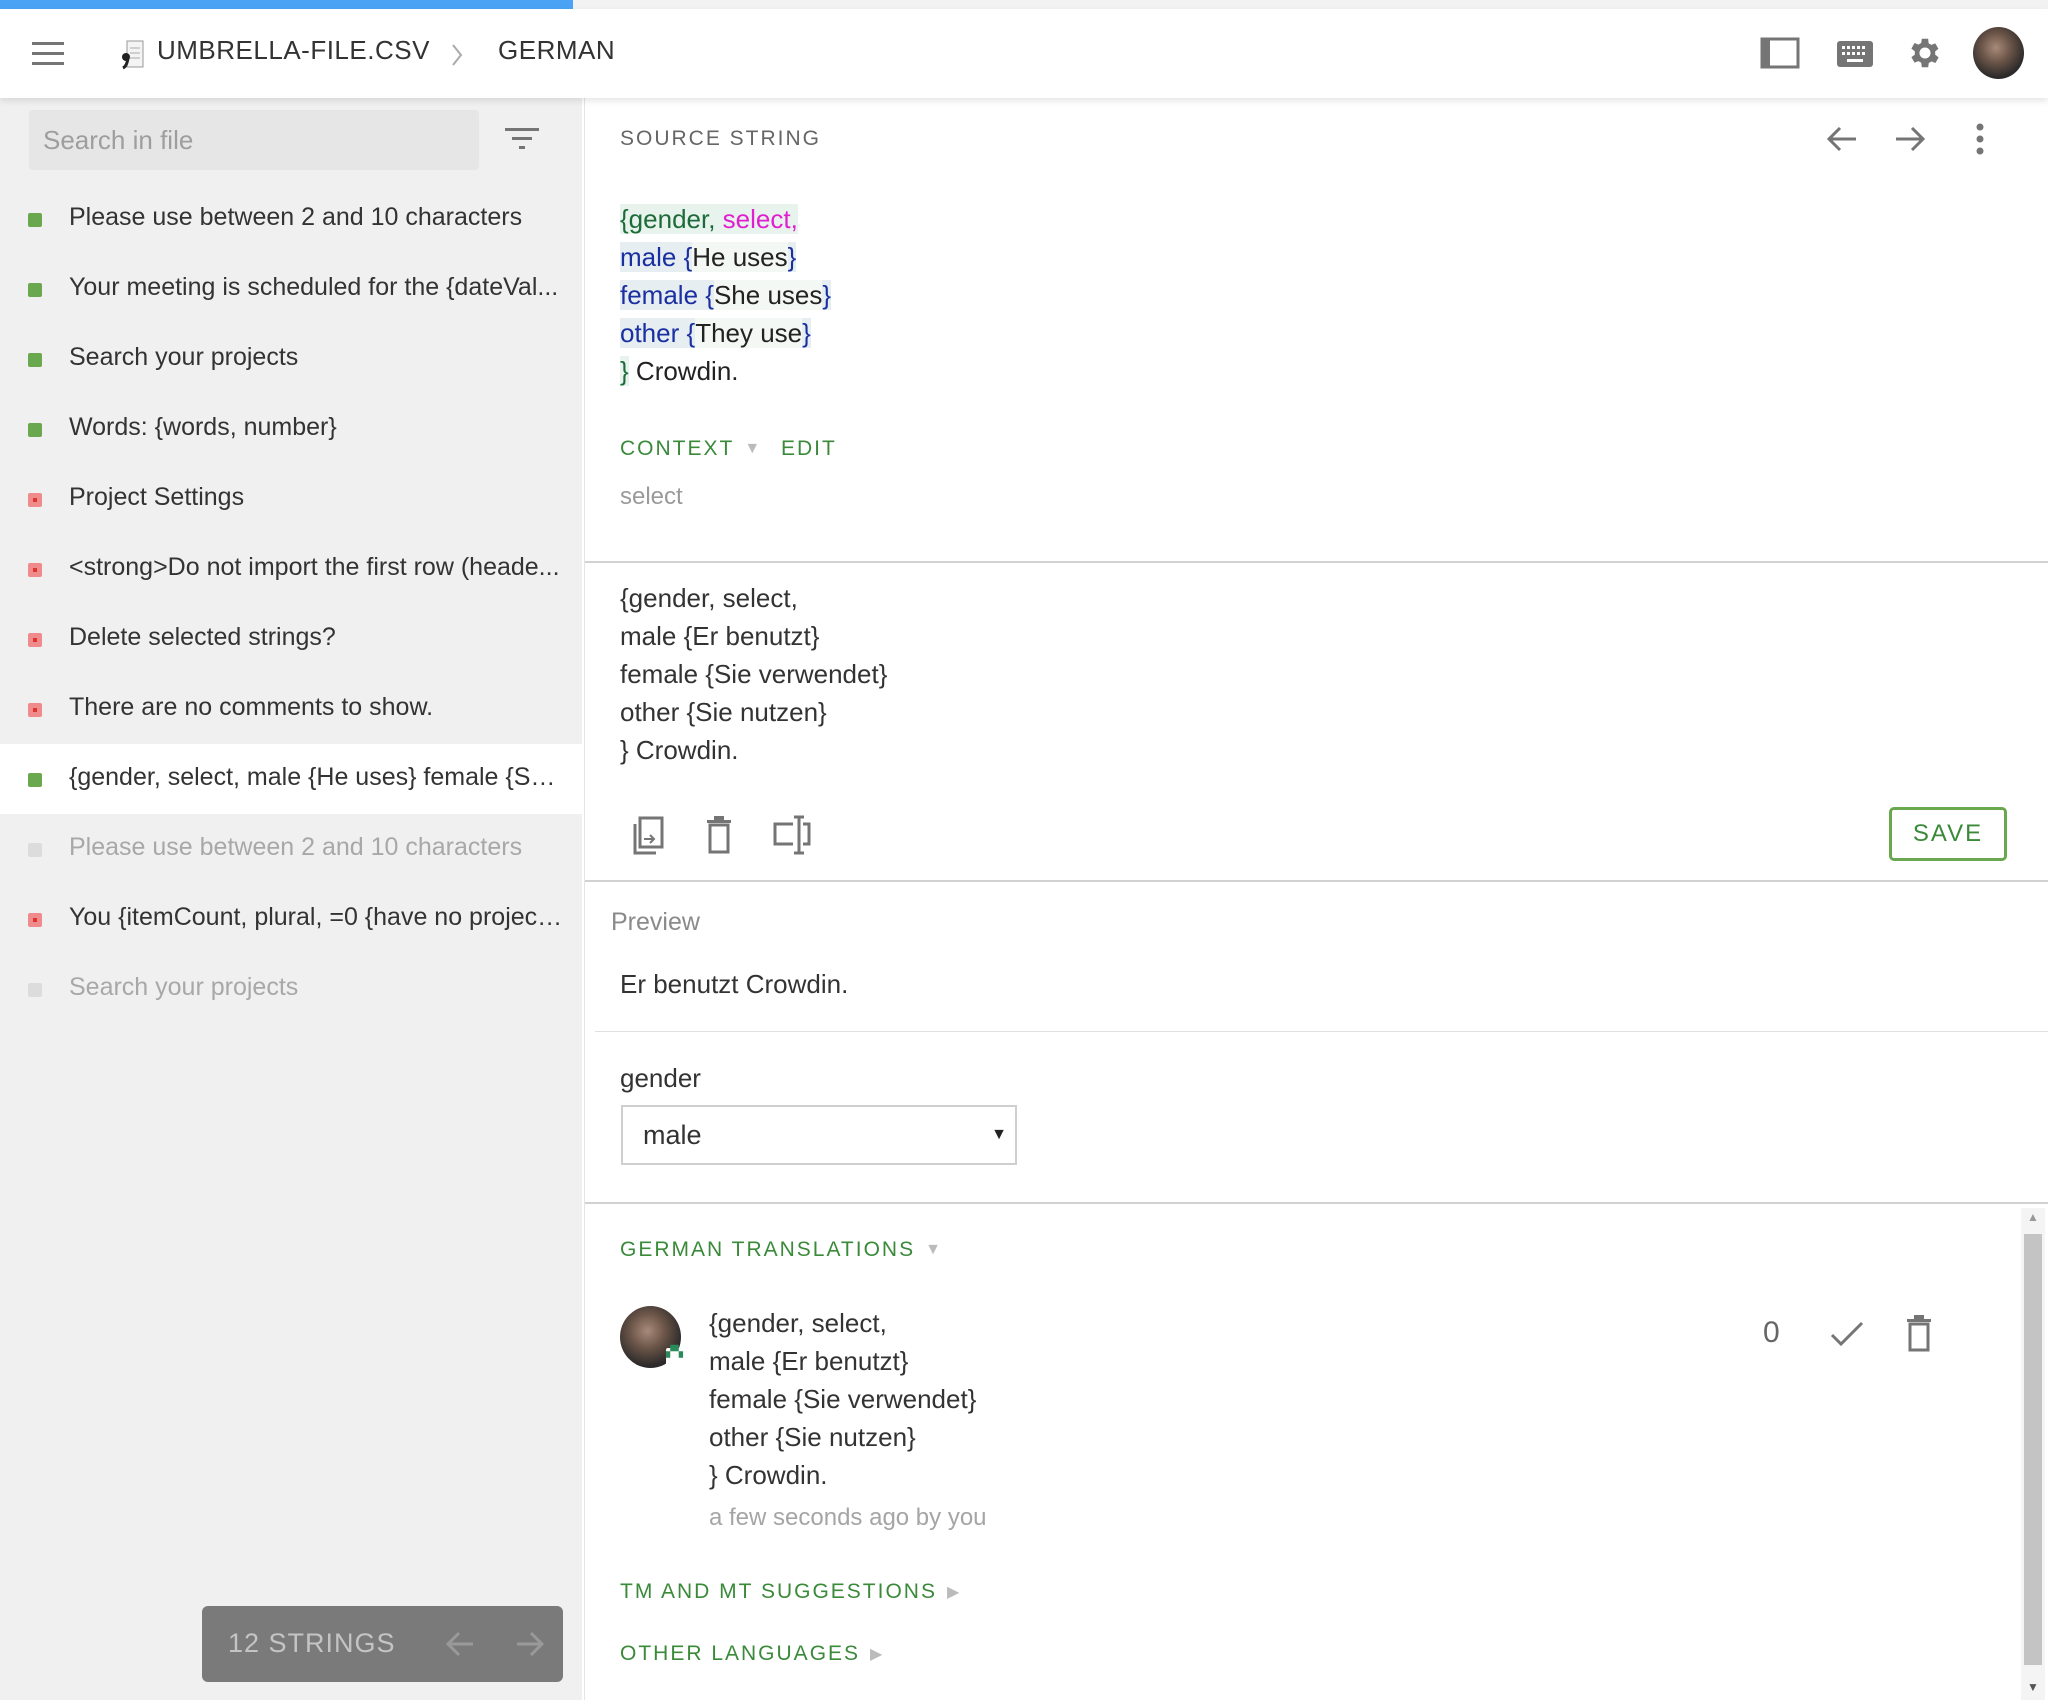 The width and height of the screenshot is (2048, 1700). I want to click on search-input, so click(254, 140).